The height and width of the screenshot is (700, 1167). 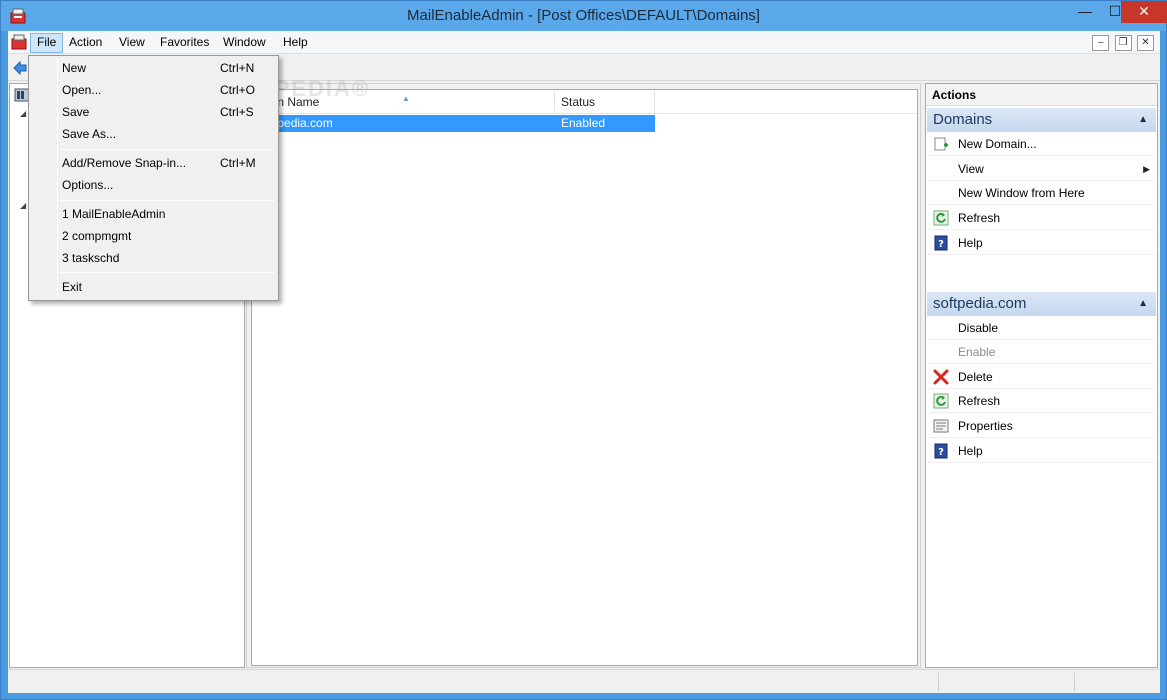 I want to click on menu-item-save: Save Ctrl+S, so click(x=153, y=112).